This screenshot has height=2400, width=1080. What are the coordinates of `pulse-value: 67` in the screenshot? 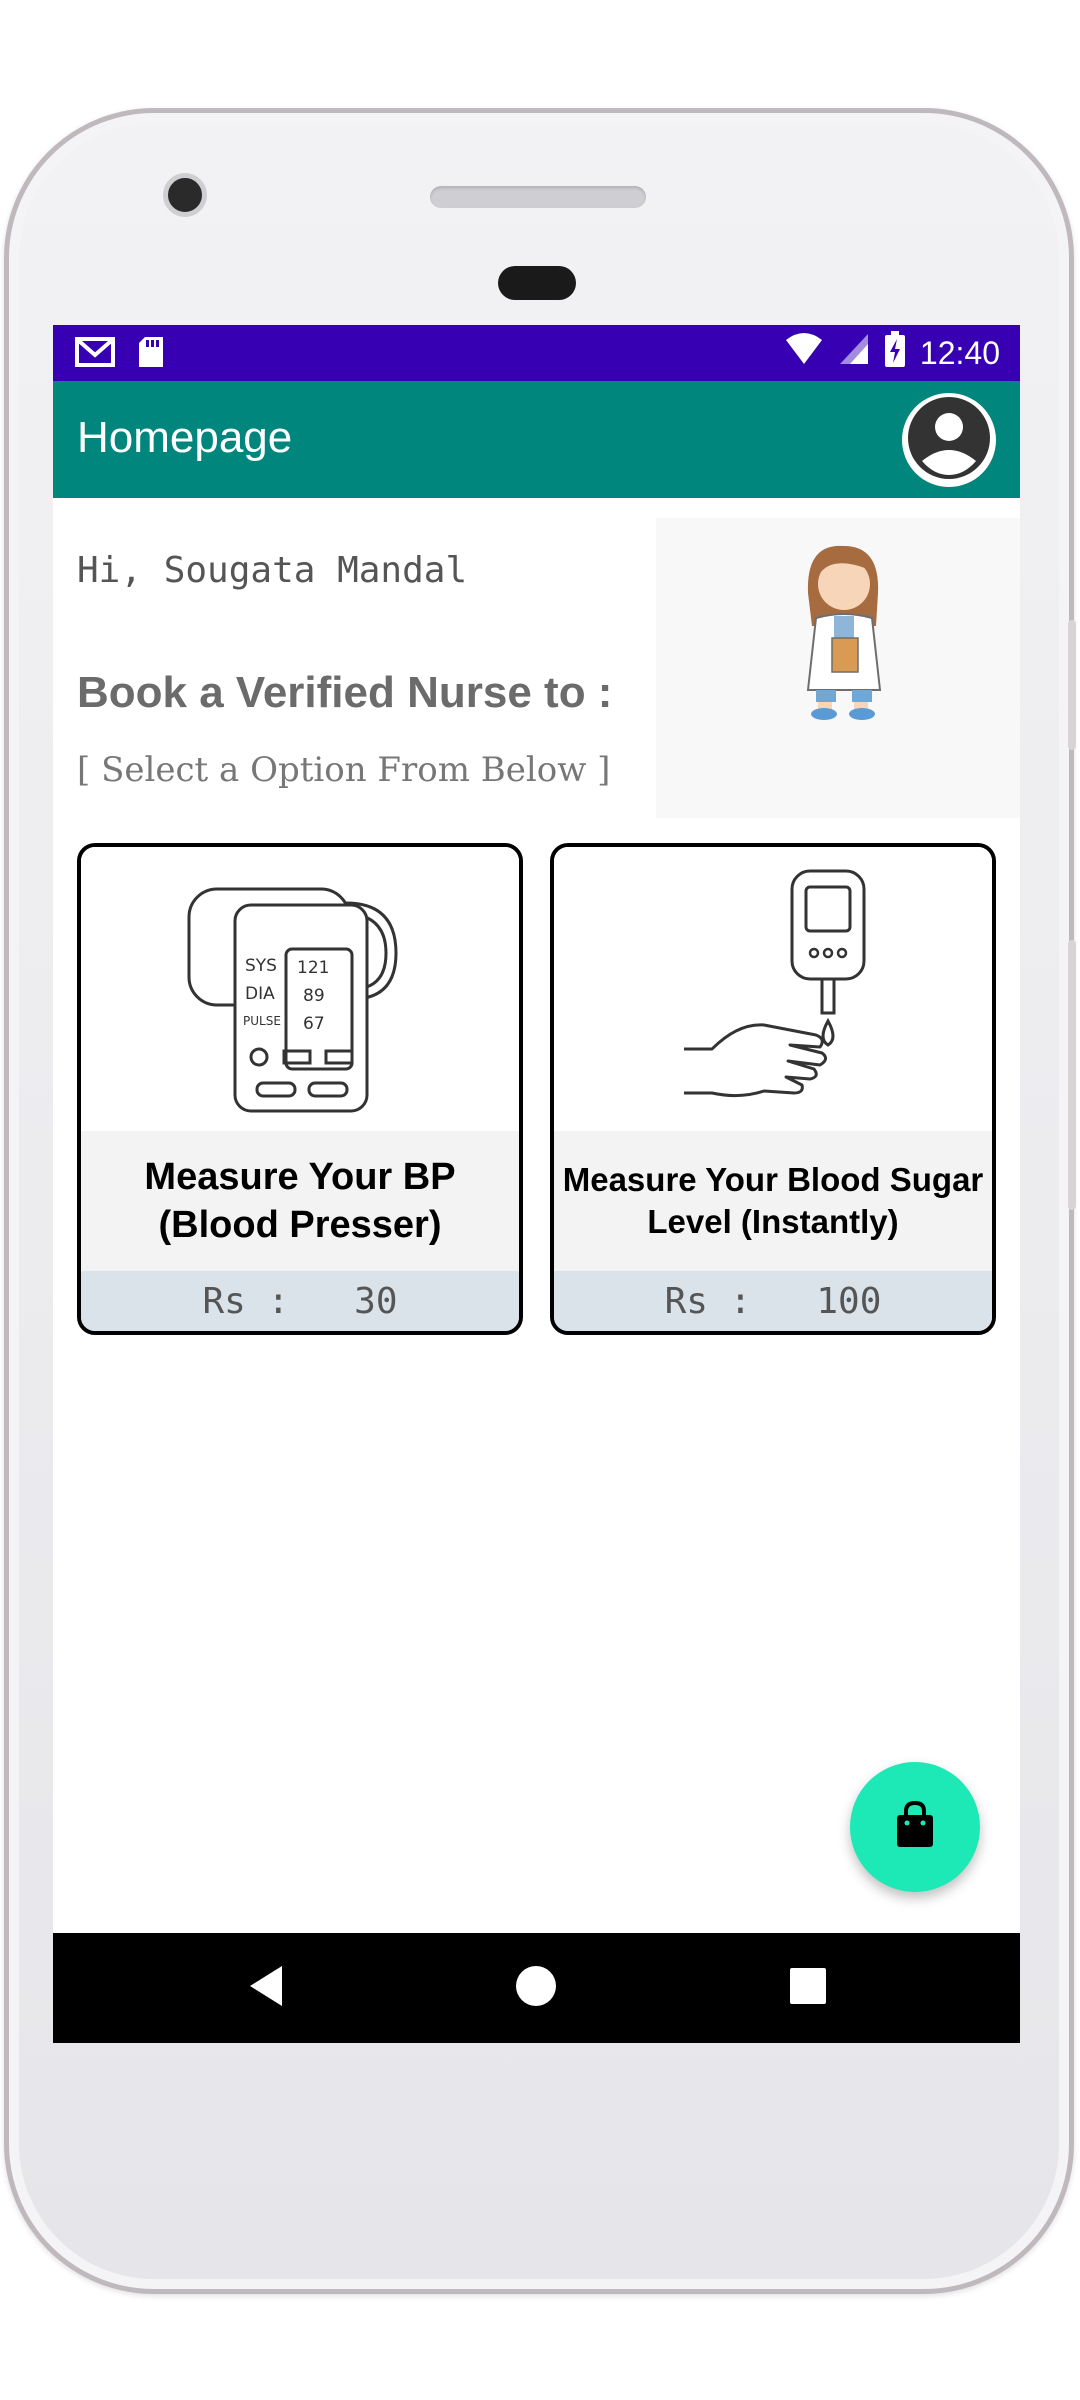 It's located at (314, 1024).